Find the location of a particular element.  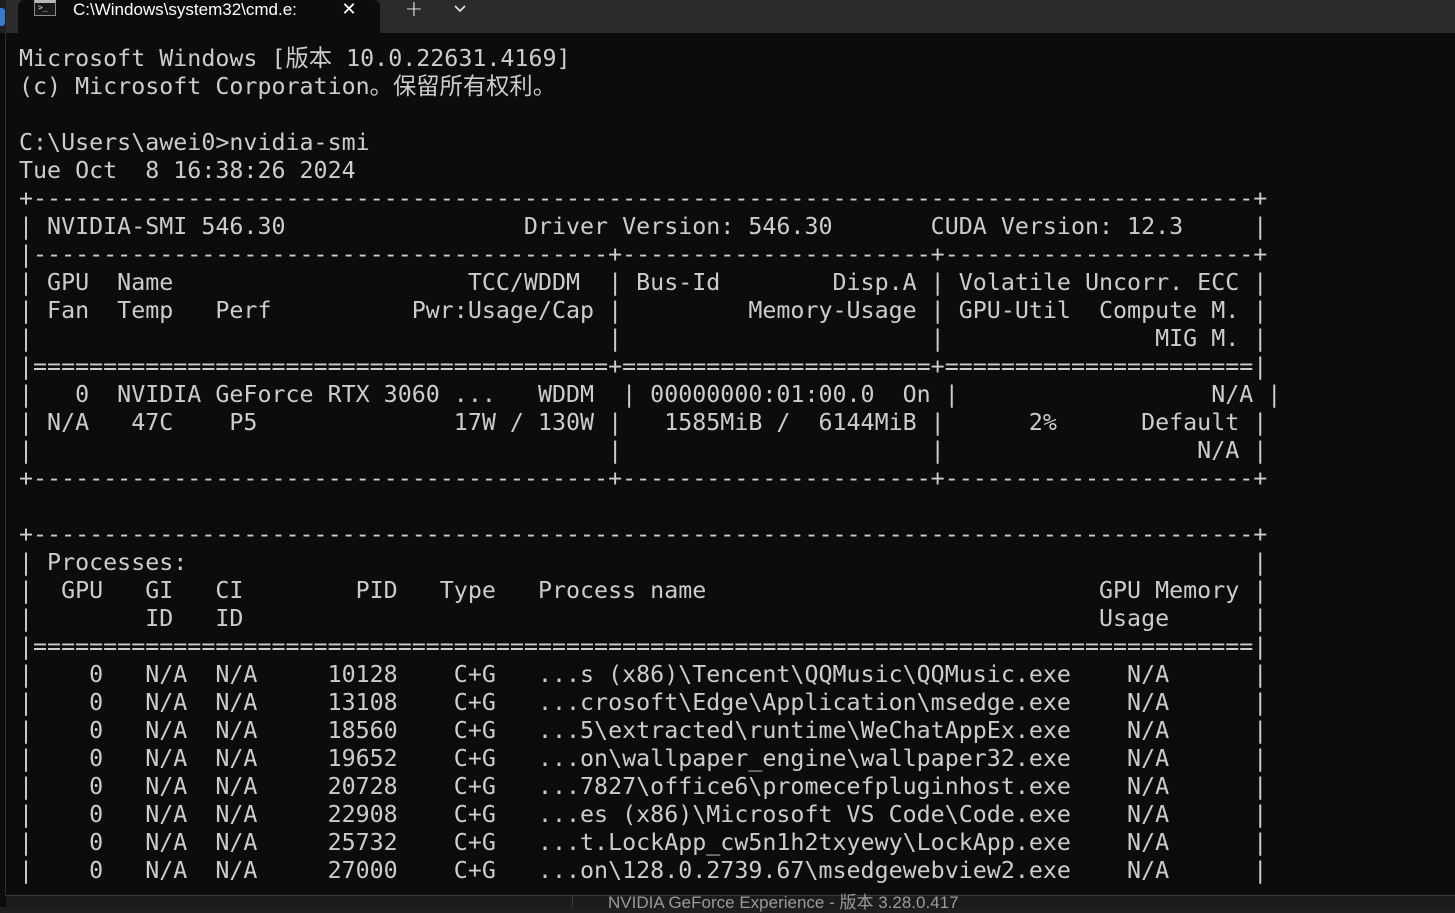

tab-cmd: >_ C:\Windows\system32\cmd.e: ✕ is located at coordinates (199, 16).